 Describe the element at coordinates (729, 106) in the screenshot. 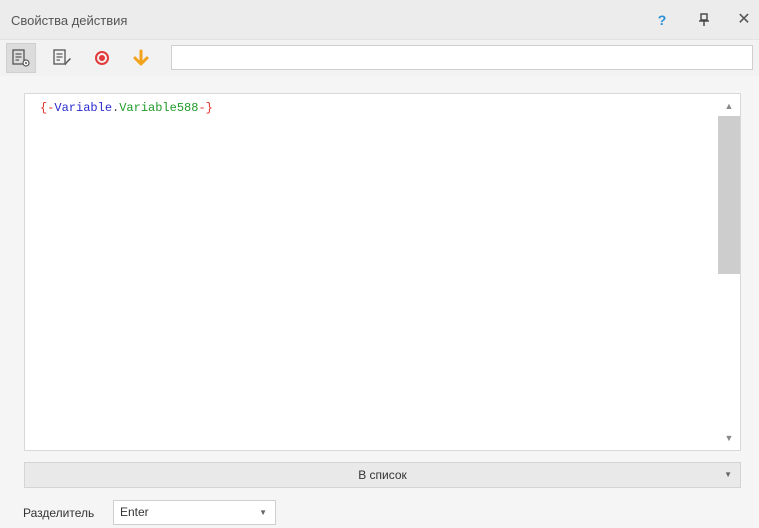

I see `scroll-up-icon: ▲` at that location.